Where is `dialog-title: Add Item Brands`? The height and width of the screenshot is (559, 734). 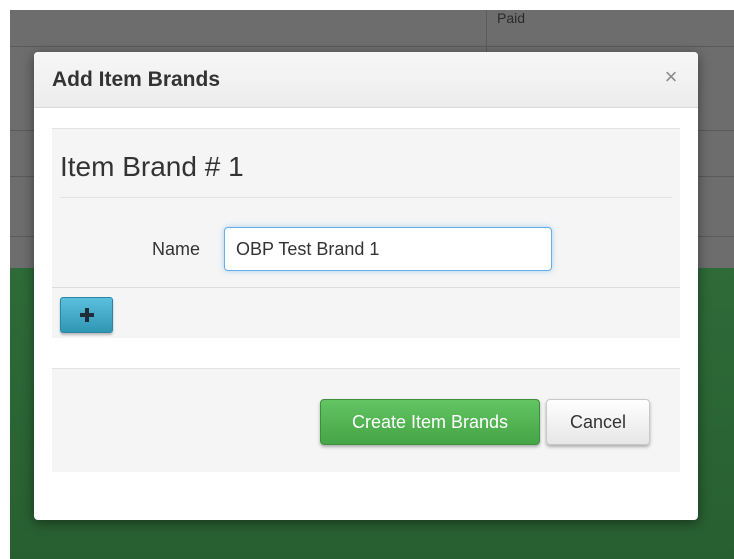
dialog-title: Add Item Brands is located at coordinates (136, 79).